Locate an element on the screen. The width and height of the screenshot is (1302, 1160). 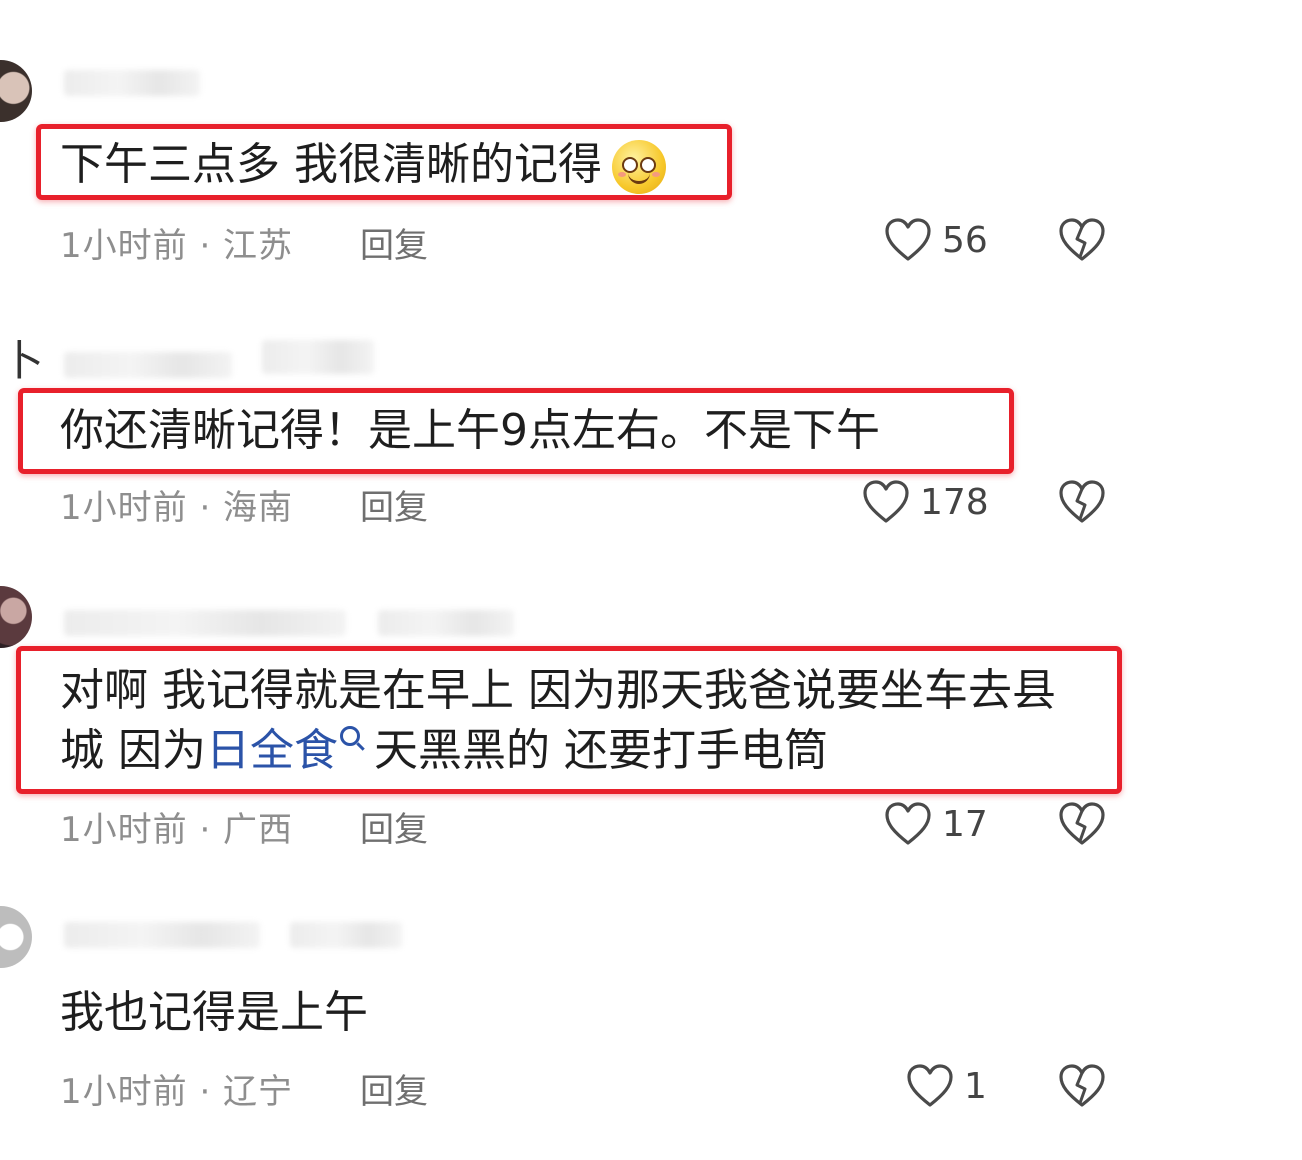
comment-text-segment: 天黑黑的 还要打手电筒 is located at coordinates (594, 750).